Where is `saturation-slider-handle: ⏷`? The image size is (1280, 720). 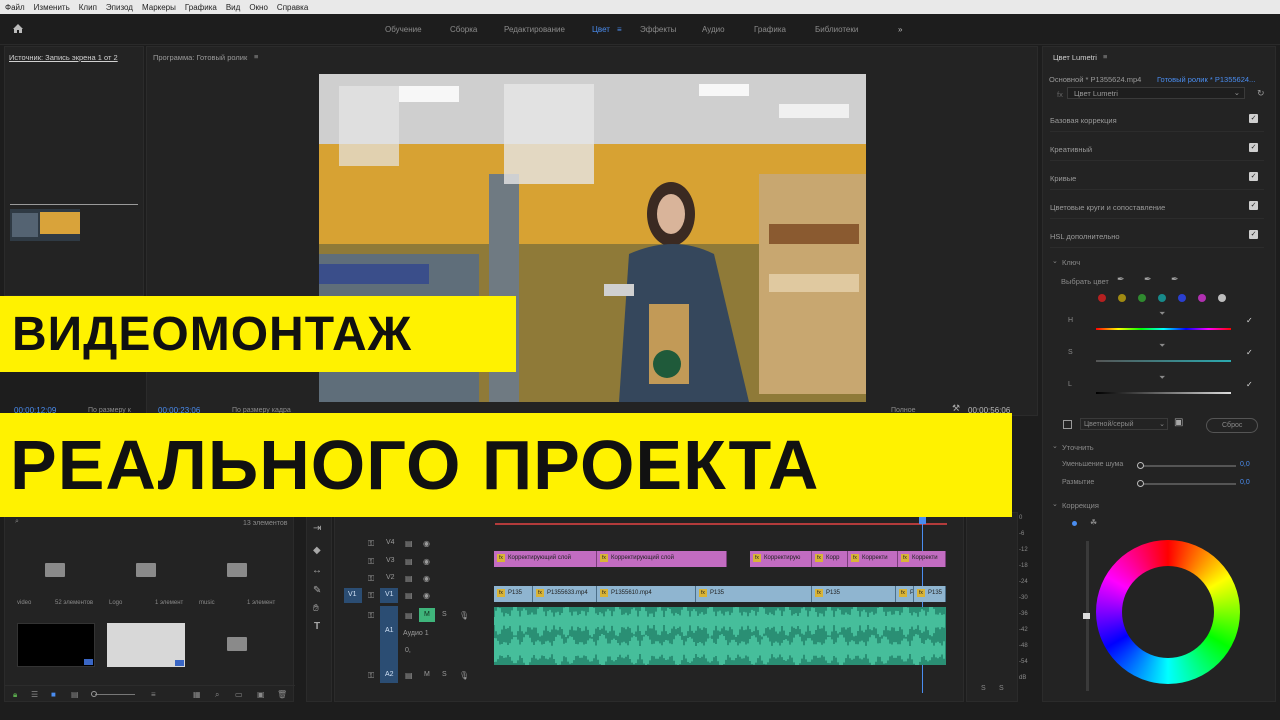 saturation-slider-handle: ⏷ is located at coordinates (1162, 346).